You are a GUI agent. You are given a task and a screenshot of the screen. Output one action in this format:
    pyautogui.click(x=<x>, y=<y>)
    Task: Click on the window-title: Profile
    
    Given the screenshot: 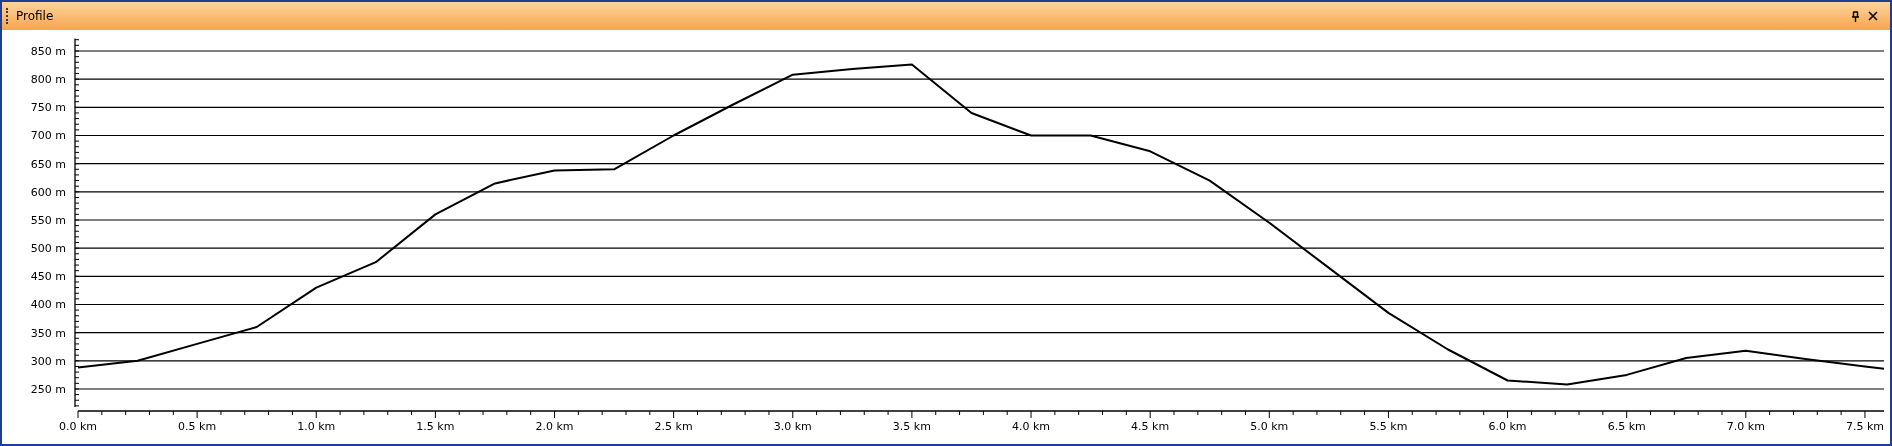 What is the action you would take?
    pyautogui.click(x=35, y=16)
    